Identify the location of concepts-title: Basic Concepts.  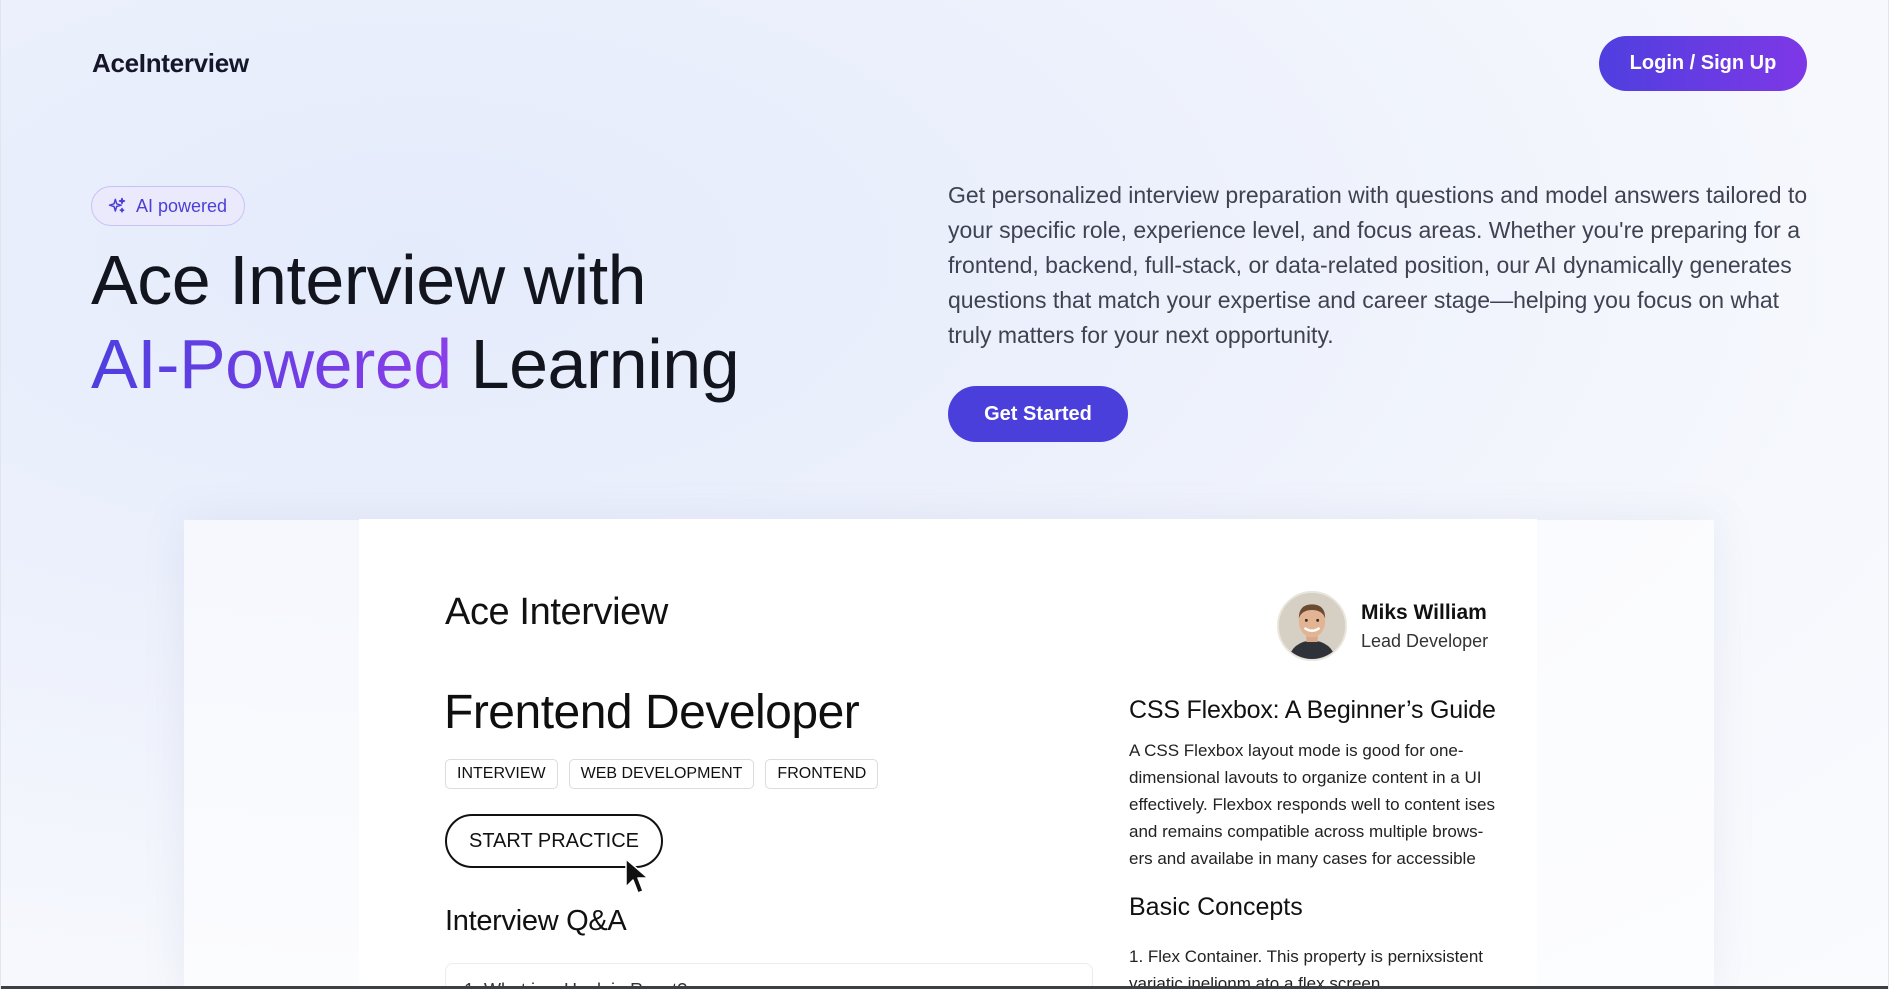
(1216, 907).